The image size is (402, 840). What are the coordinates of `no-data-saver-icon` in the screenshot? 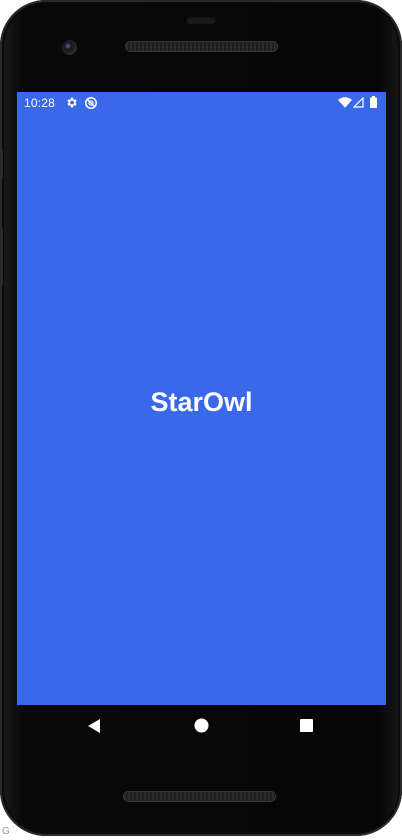 It's located at (91, 104).